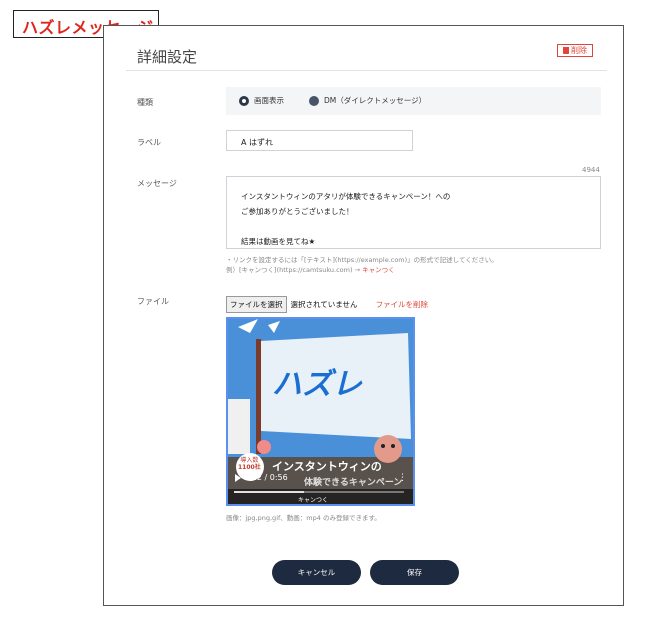  I want to click on no-file-selected-text: 選択されていません, so click(324, 304).